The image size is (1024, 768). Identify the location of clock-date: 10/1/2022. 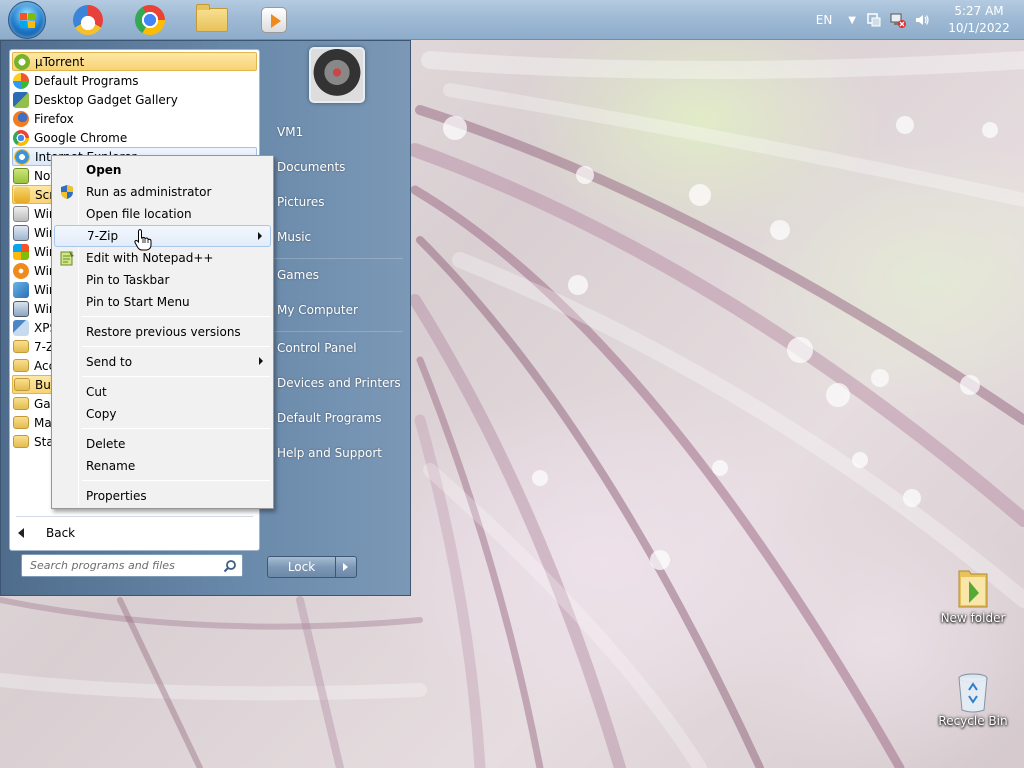
(979, 28).